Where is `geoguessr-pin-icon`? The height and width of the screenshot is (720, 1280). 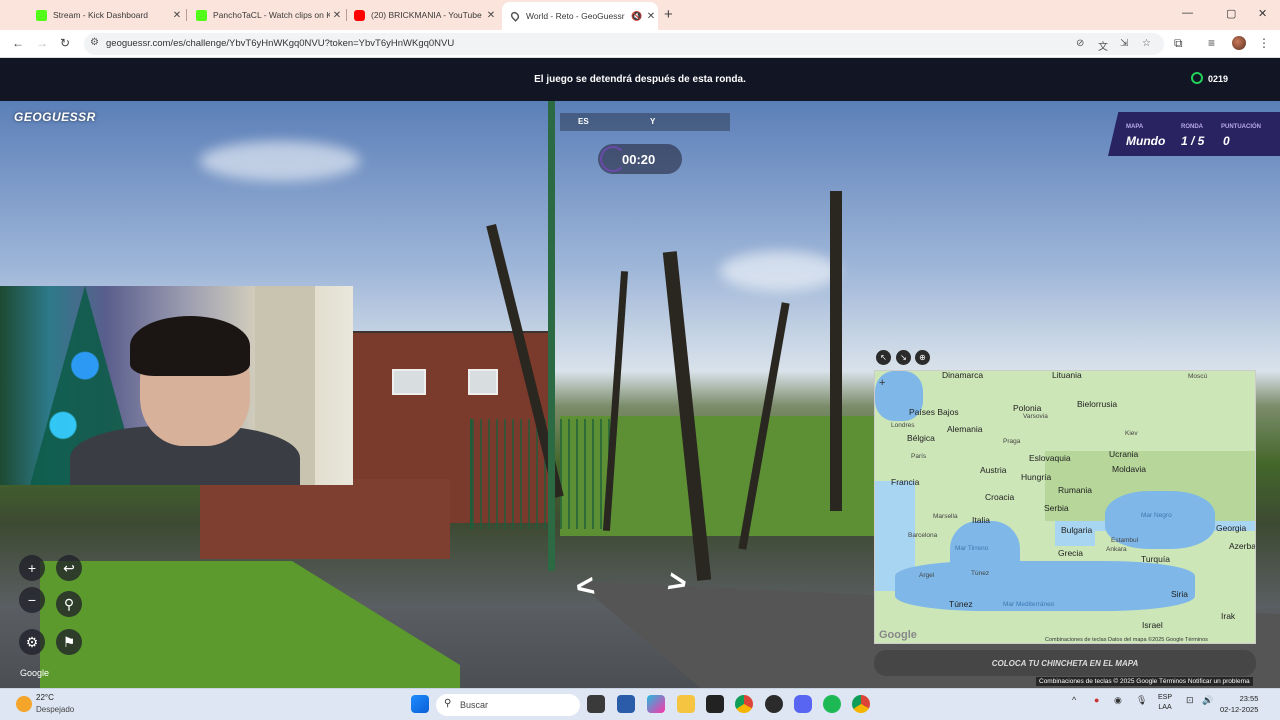
geoguessr-pin-icon is located at coordinates (515, 16).